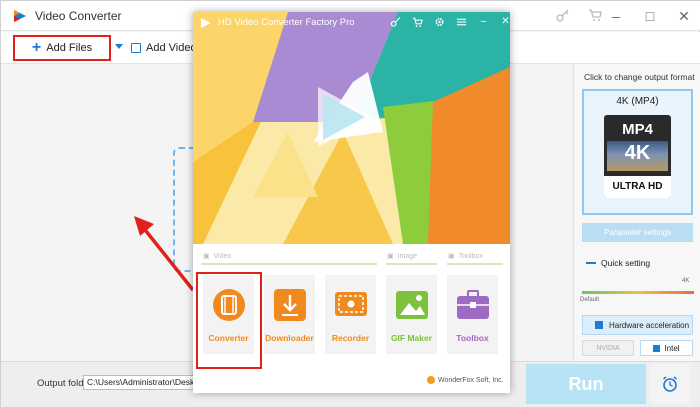 Image resolution: width=700 pixels, height=407 pixels. I want to click on video-section-label: Video, so click(222, 256).